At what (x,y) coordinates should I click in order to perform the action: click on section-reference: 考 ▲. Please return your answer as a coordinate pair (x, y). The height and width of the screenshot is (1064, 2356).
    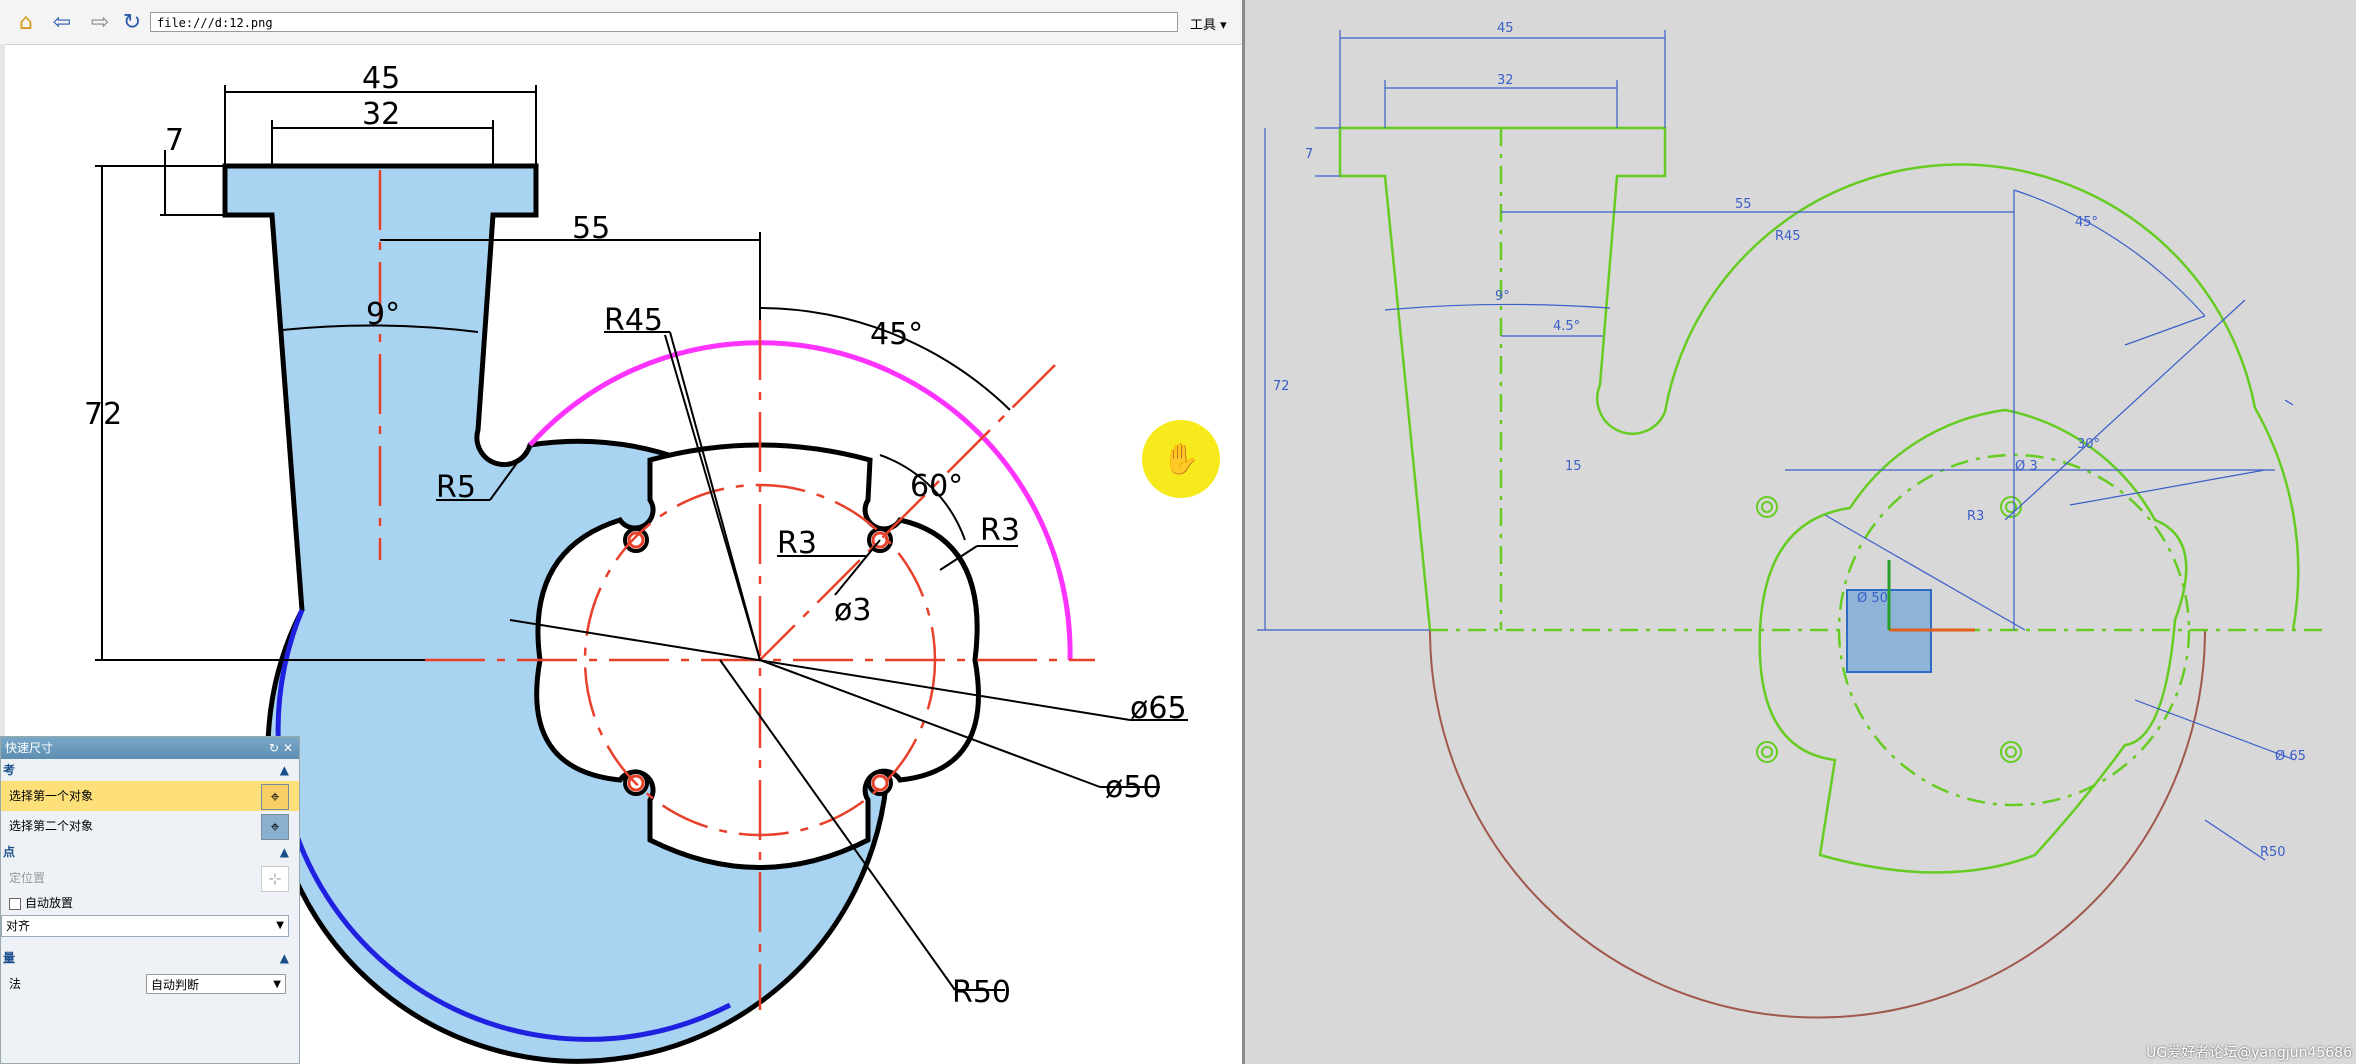
    Looking at the image, I should click on (150, 770).